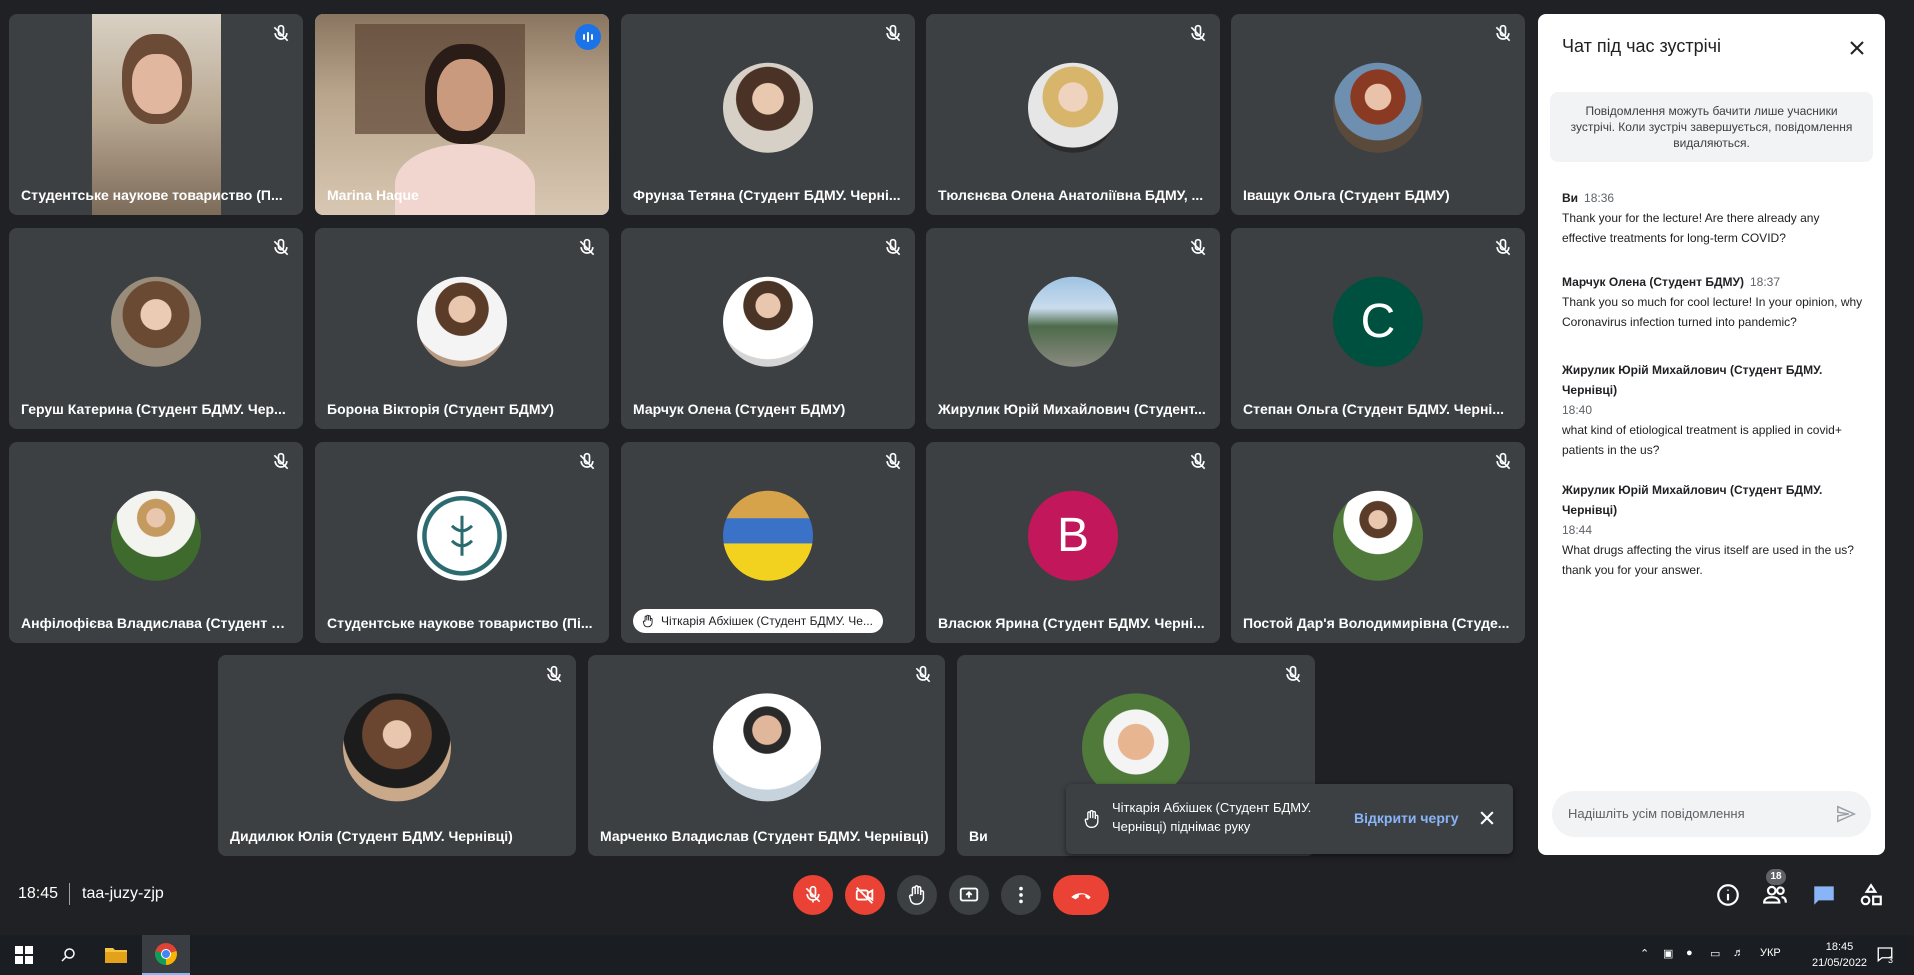 The image size is (1914, 975). What do you see at coordinates (371, 836) in the screenshot?
I see `participant-name: Дидилюк Юлія (Студент БДМУ. Чернівці)` at bounding box center [371, 836].